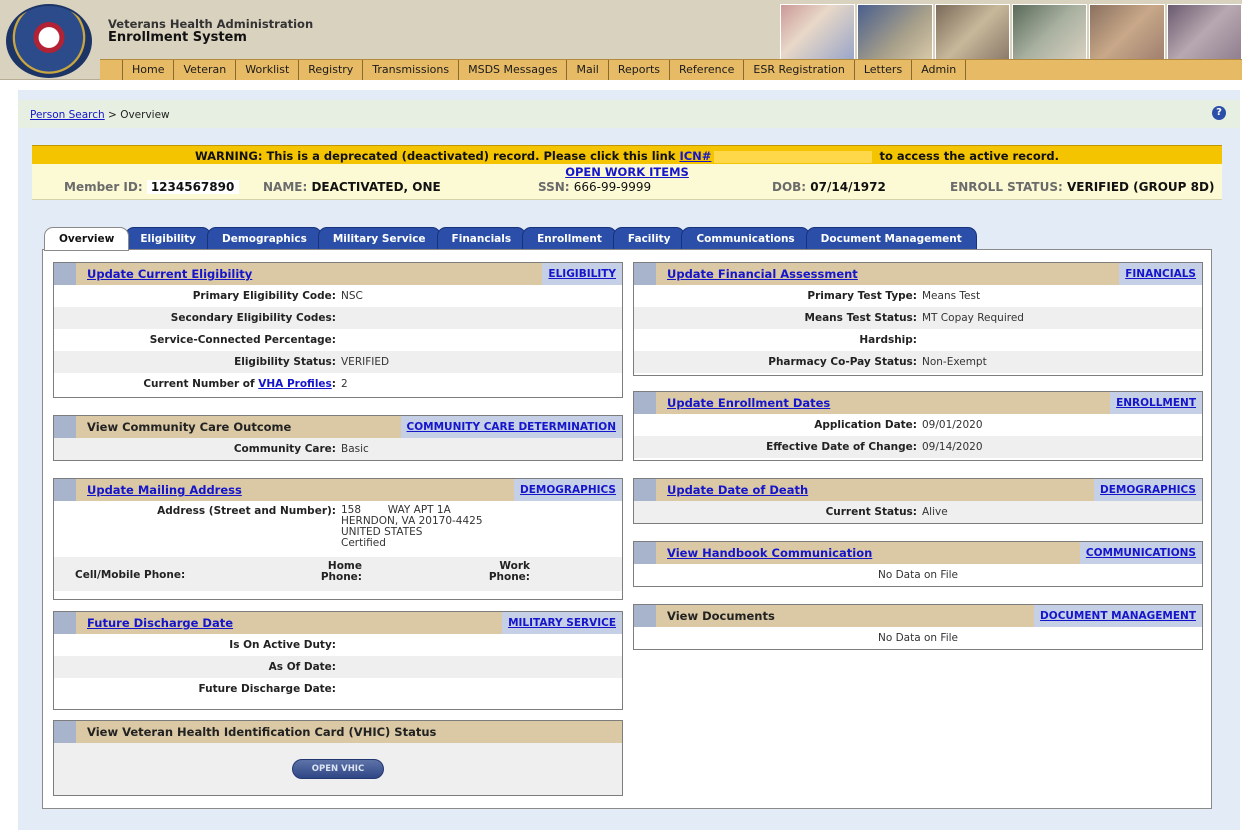  Describe the element at coordinates (569, 238) in the screenshot. I see `tab-enrollment: Enrollment` at that location.